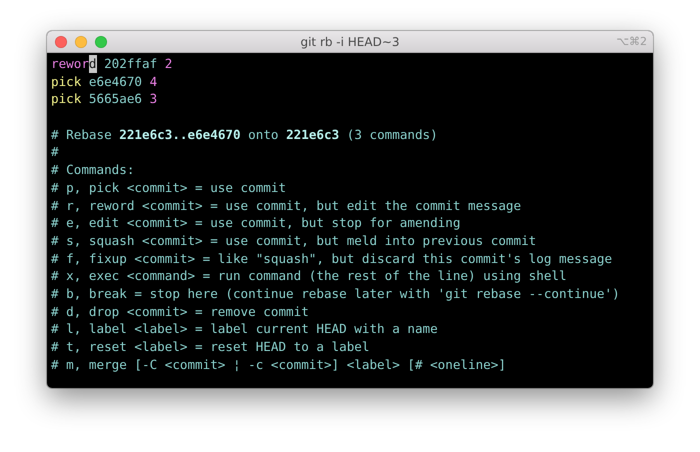  Describe the element at coordinates (335, 293) in the screenshot. I see `comment-line: # b, break = stop here (continue rebase later with 'git rebase --continue')` at that location.